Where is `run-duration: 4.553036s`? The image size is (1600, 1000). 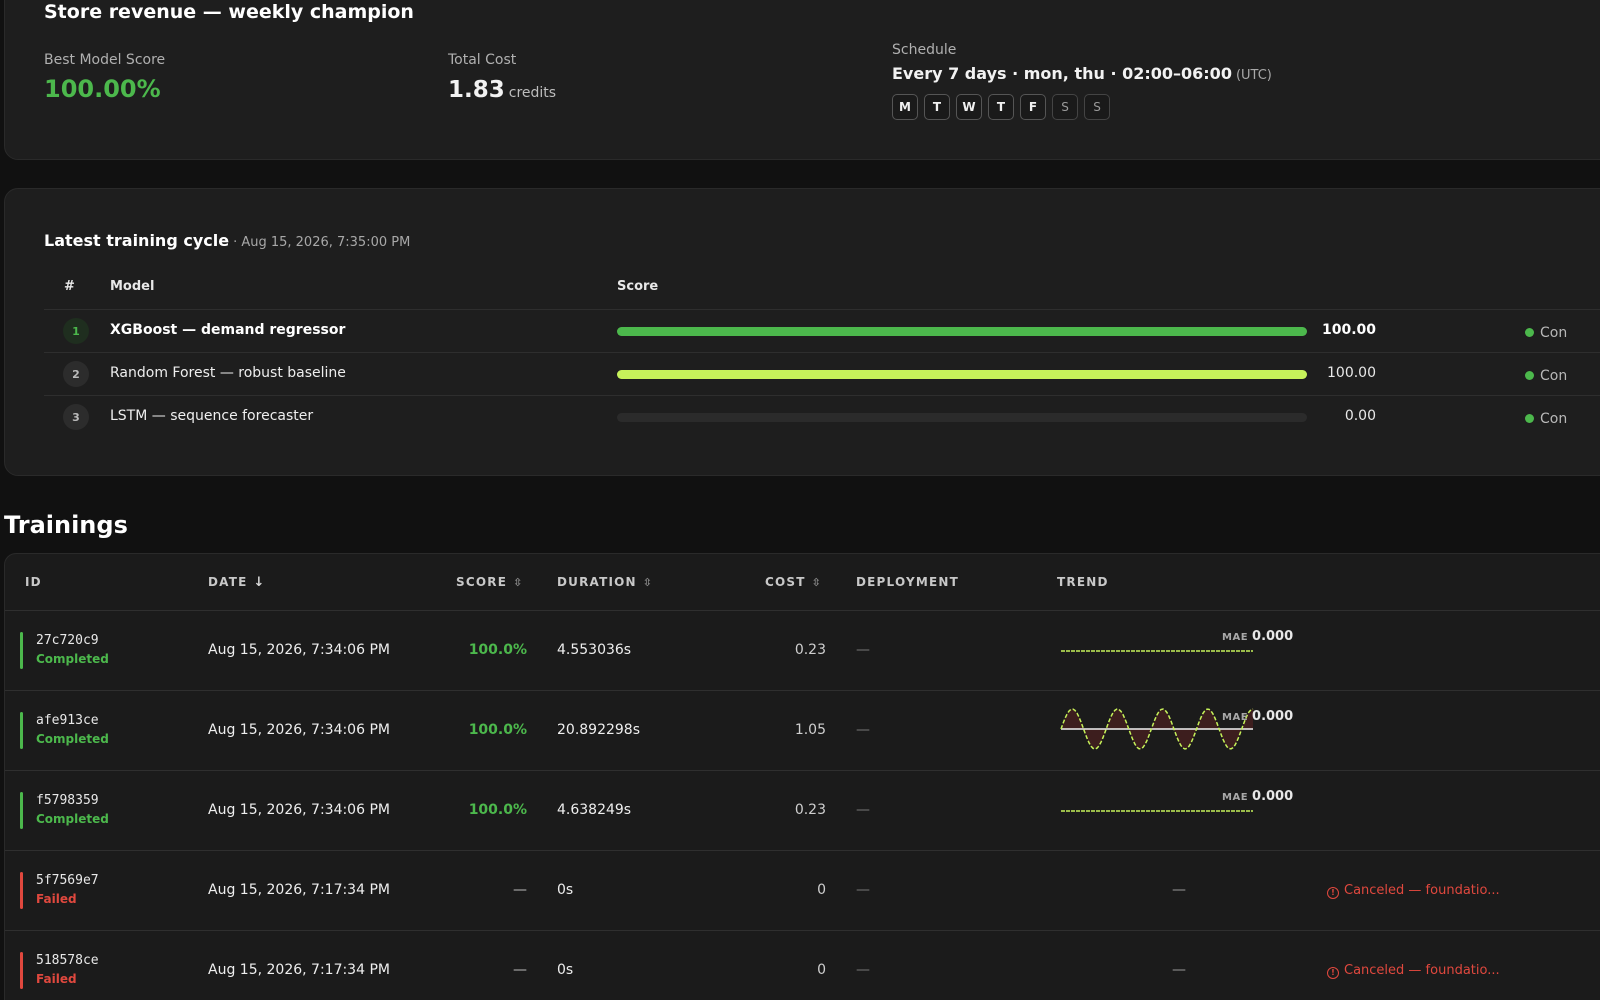
run-duration: 4.553036s is located at coordinates (594, 650).